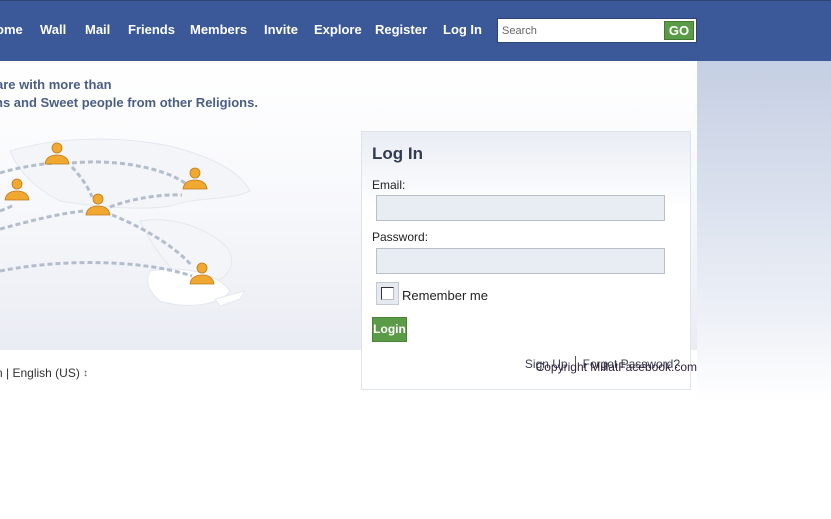  I want to click on nav-item-home: ome, so click(11, 29).